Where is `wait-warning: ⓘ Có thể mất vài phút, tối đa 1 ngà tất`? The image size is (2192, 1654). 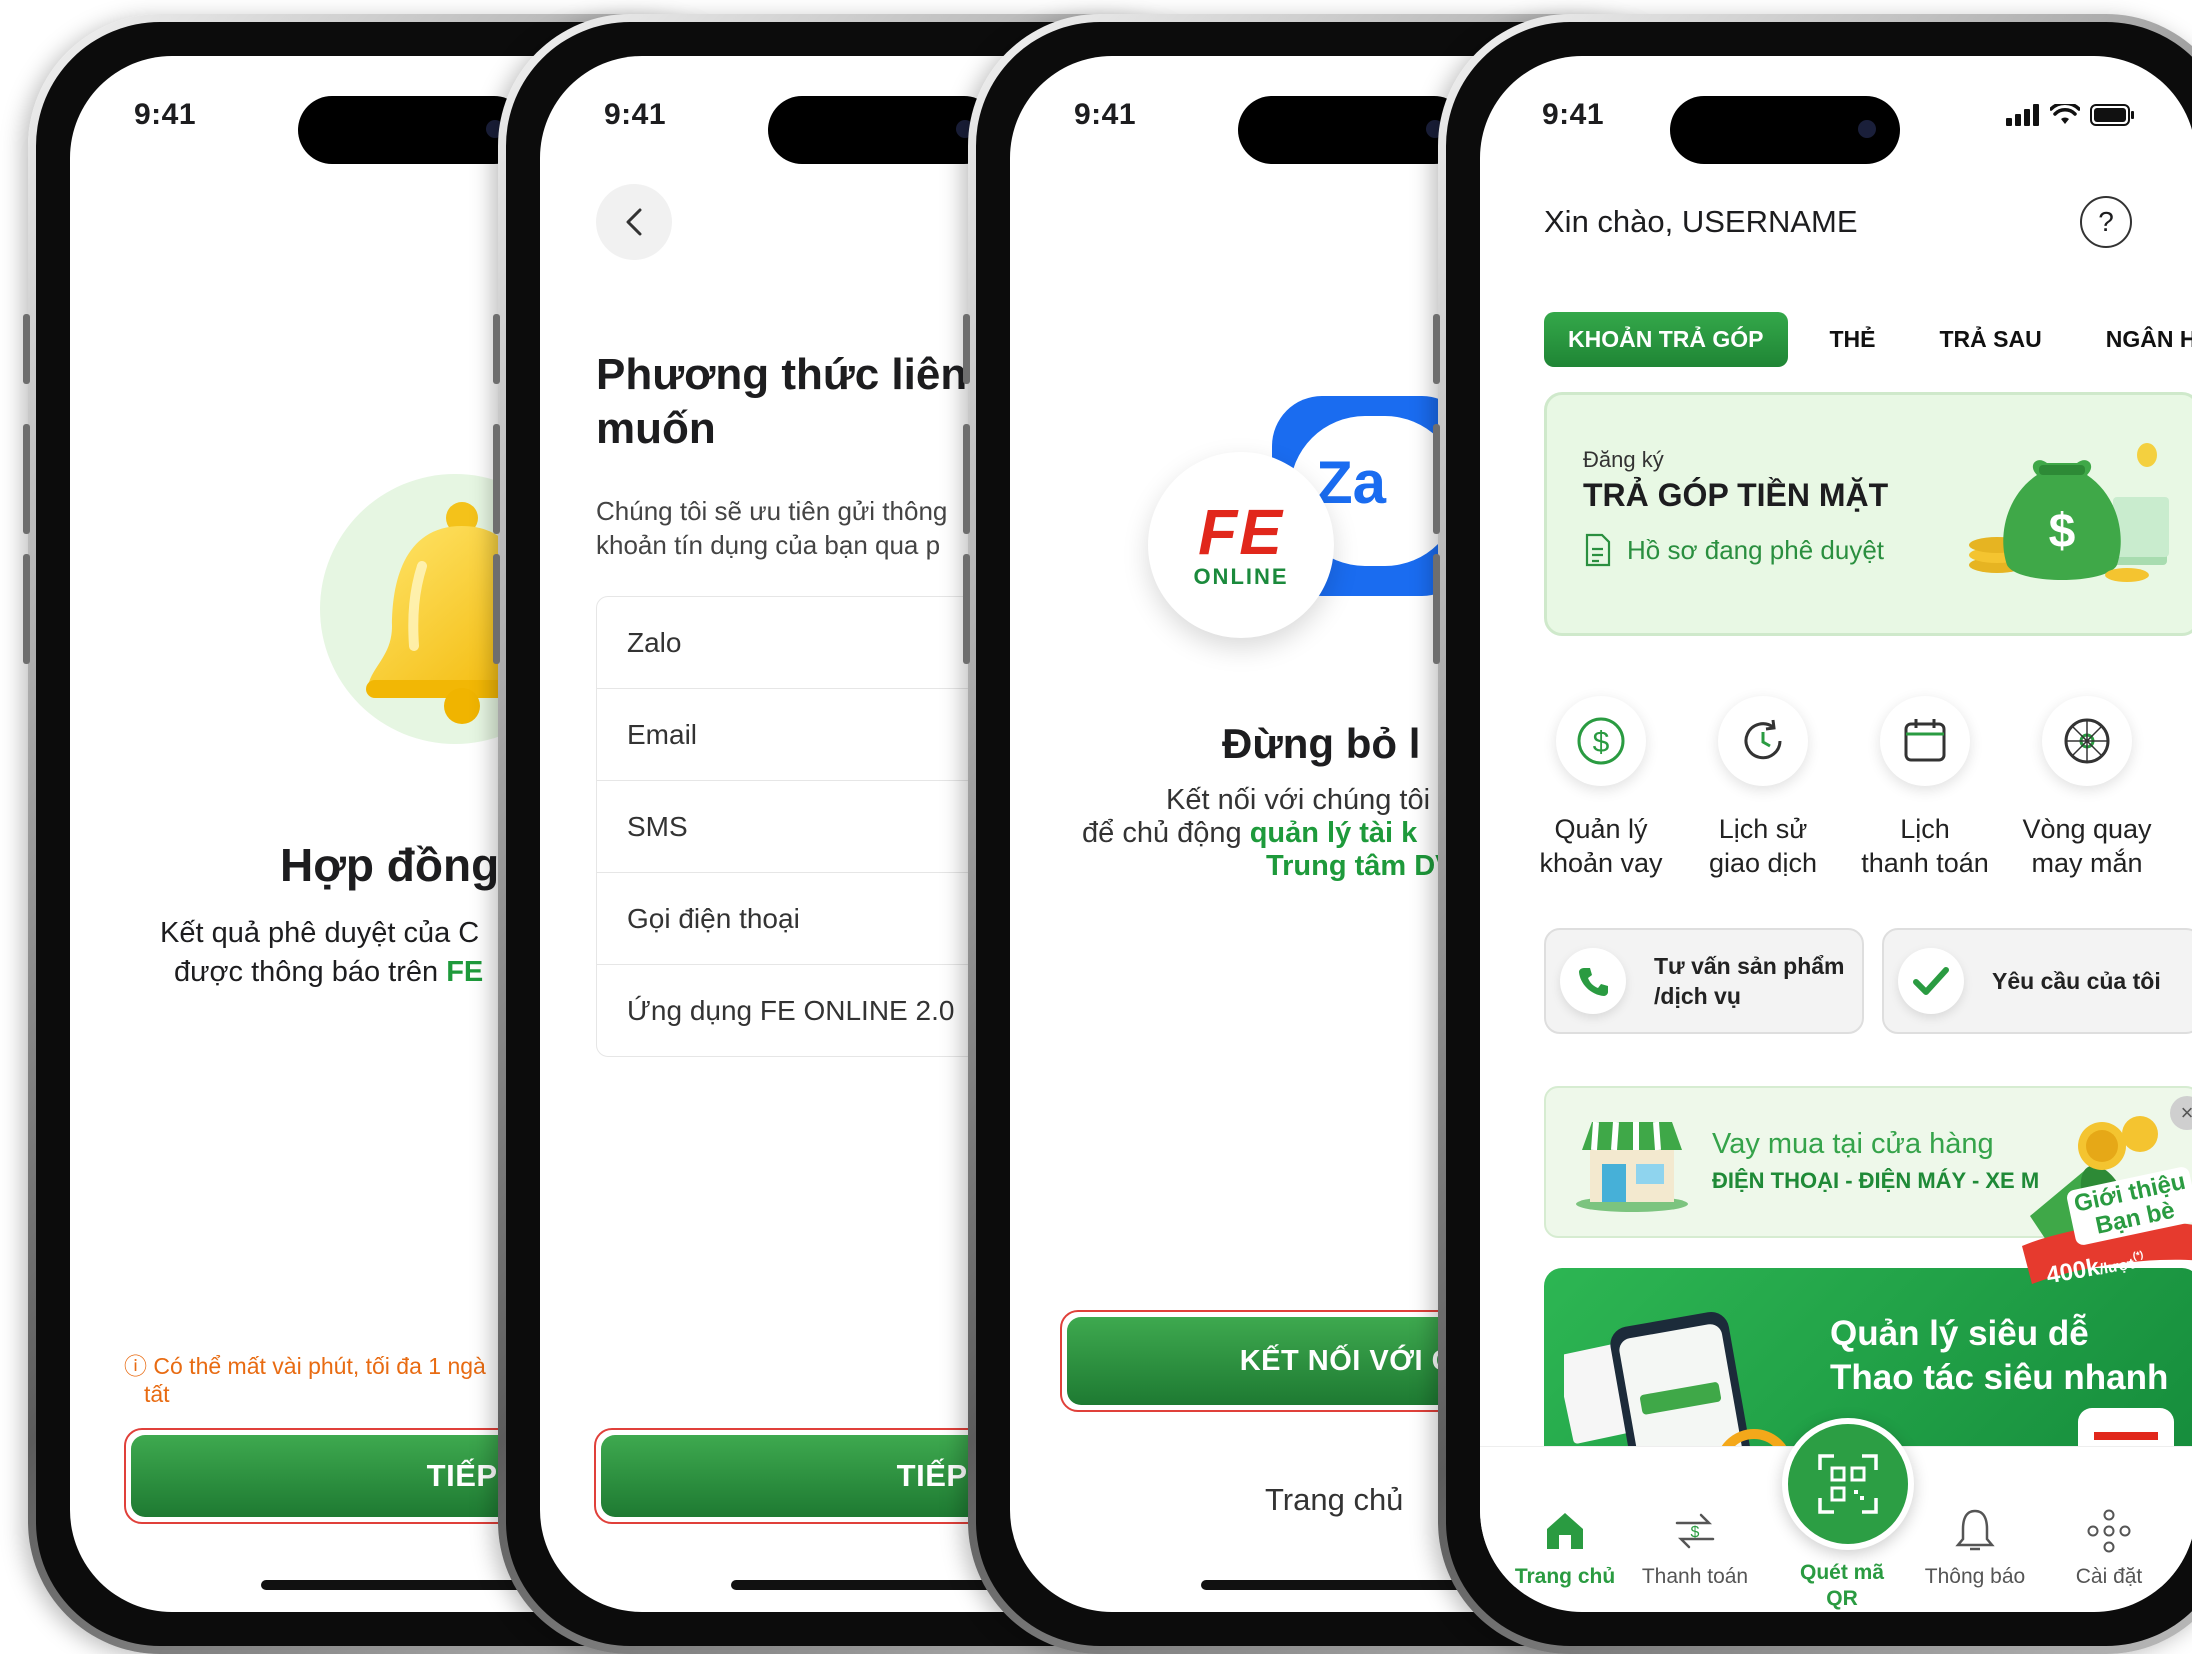 wait-warning: ⓘ Có thể mất vài phút, tối đa 1 ngà tất is located at coordinates (305, 1380).